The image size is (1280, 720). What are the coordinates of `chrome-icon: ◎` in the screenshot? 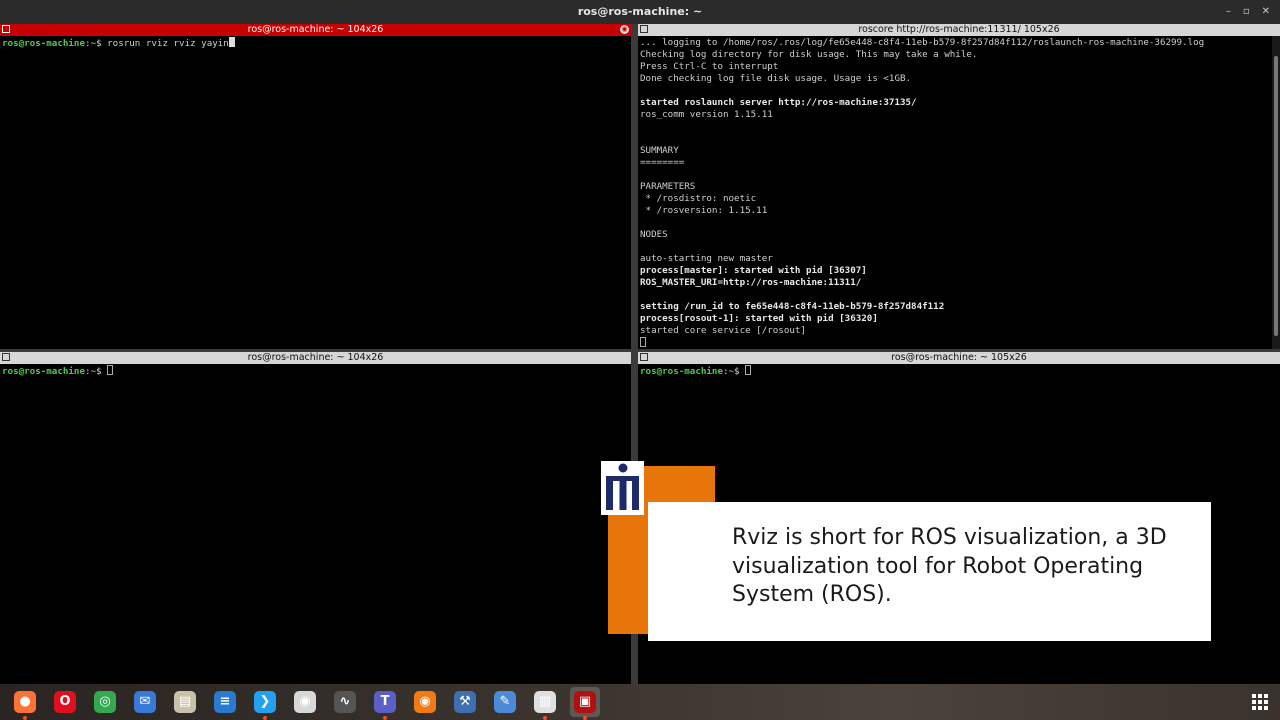 It's located at (105, 702).